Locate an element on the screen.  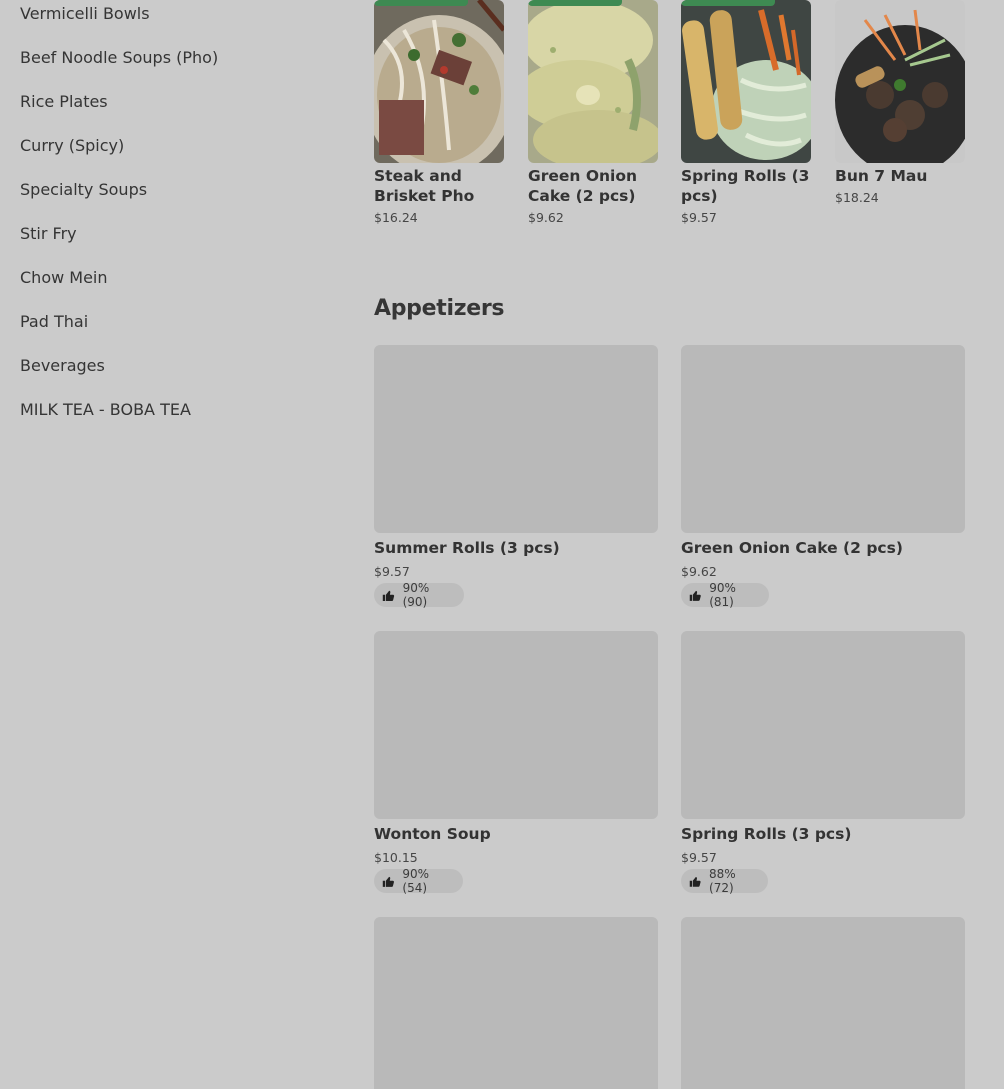
rating-badge: 90% (81) is located at coordinates (725, 595).